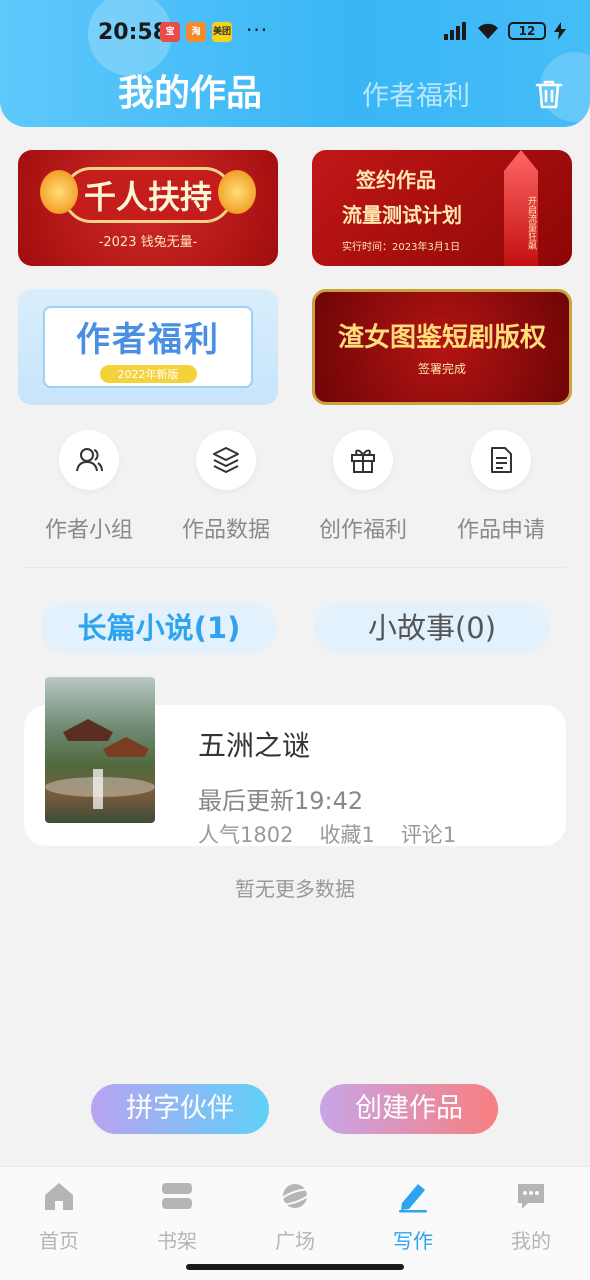  Describe the element at coordinates (500, 530) in the screenshot. I see `quick-action-label: 作品申请` at that location.